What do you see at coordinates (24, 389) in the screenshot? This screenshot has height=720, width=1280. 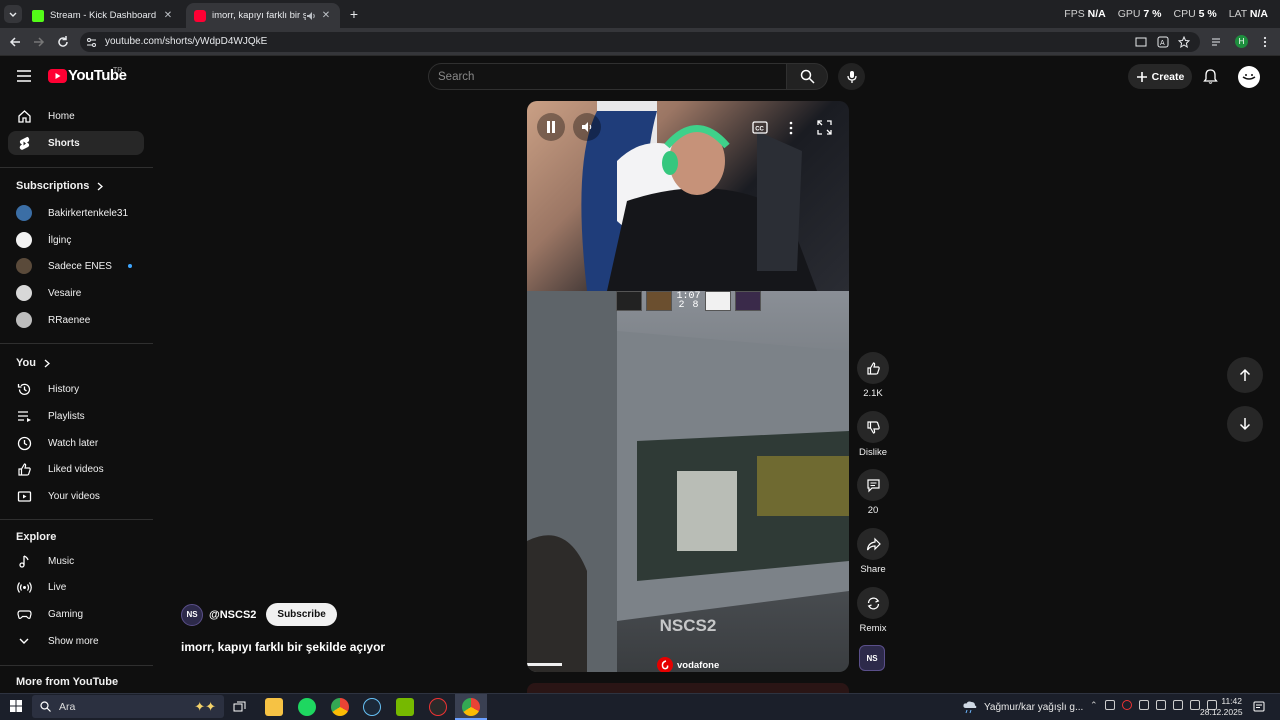 I see `history-icon` at bounding box center [24, 389].